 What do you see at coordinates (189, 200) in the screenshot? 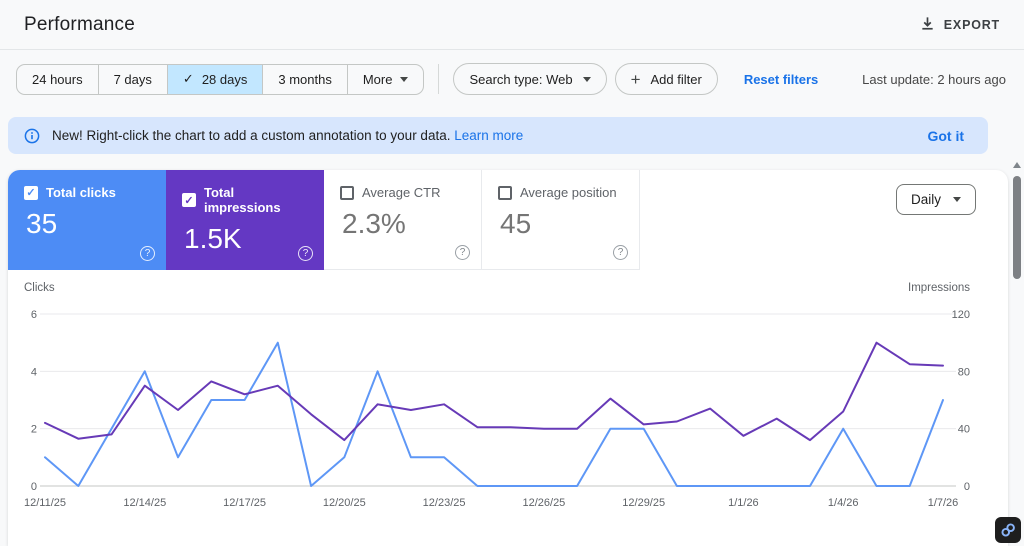
I see `checkbox-total-impressions: ✓` at bounding box center [189, 200].